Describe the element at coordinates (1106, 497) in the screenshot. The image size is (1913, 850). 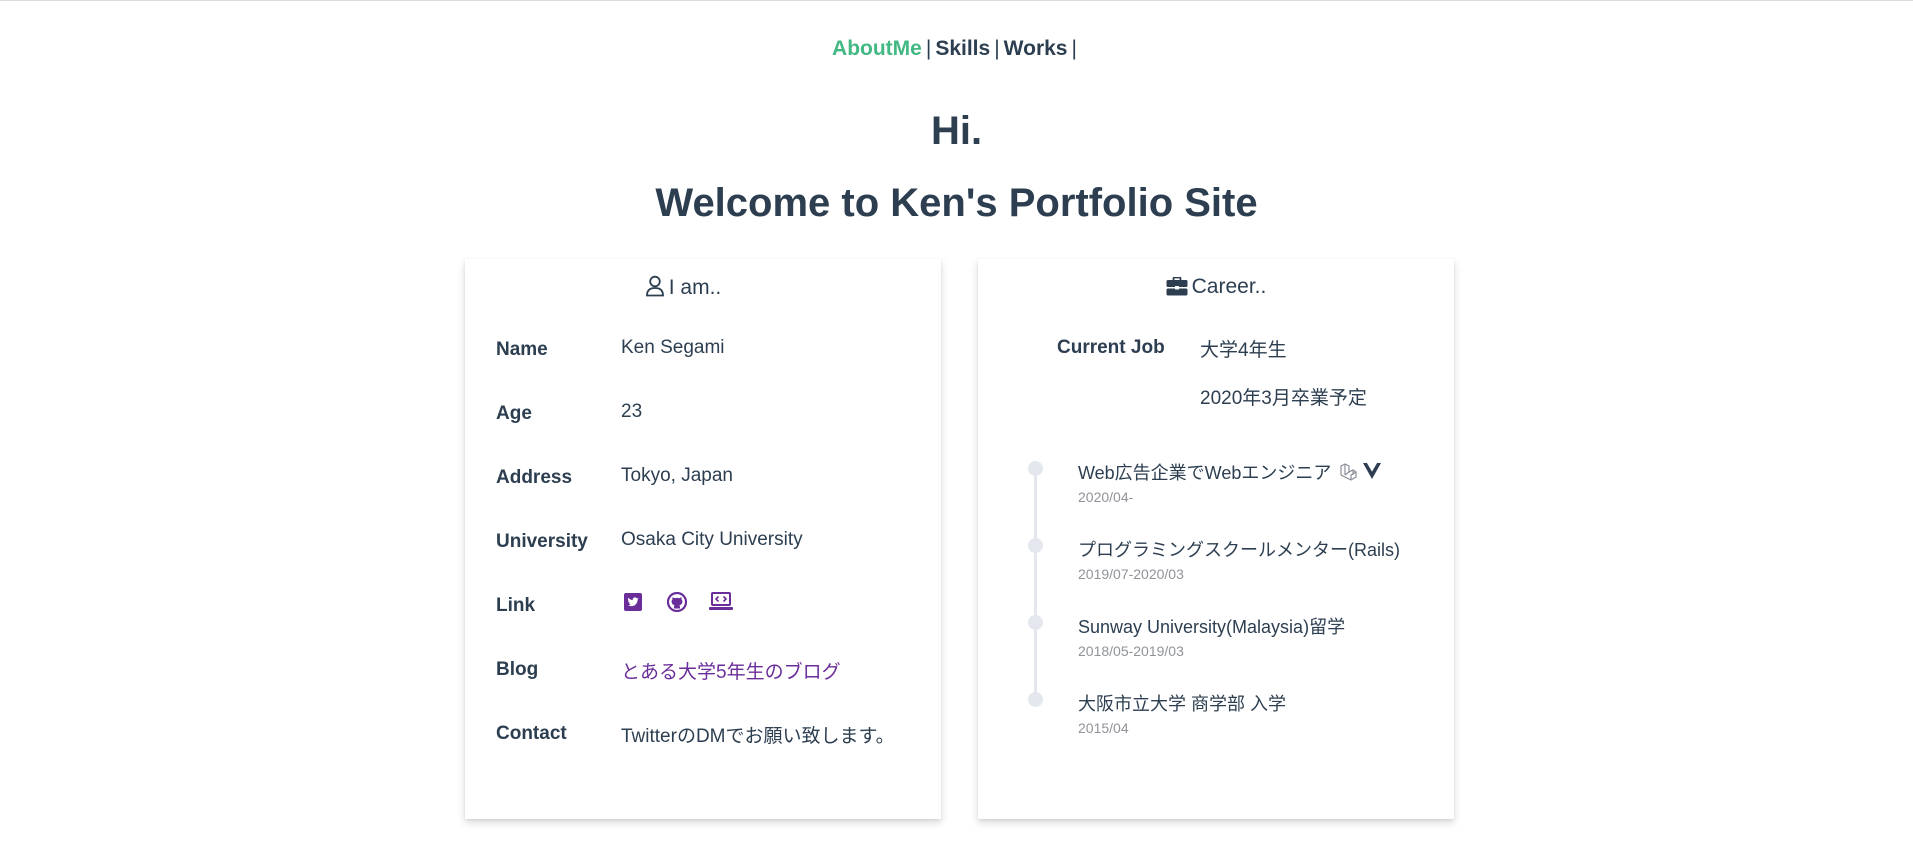
I see `timeline-date: 2020/04-` at that location.